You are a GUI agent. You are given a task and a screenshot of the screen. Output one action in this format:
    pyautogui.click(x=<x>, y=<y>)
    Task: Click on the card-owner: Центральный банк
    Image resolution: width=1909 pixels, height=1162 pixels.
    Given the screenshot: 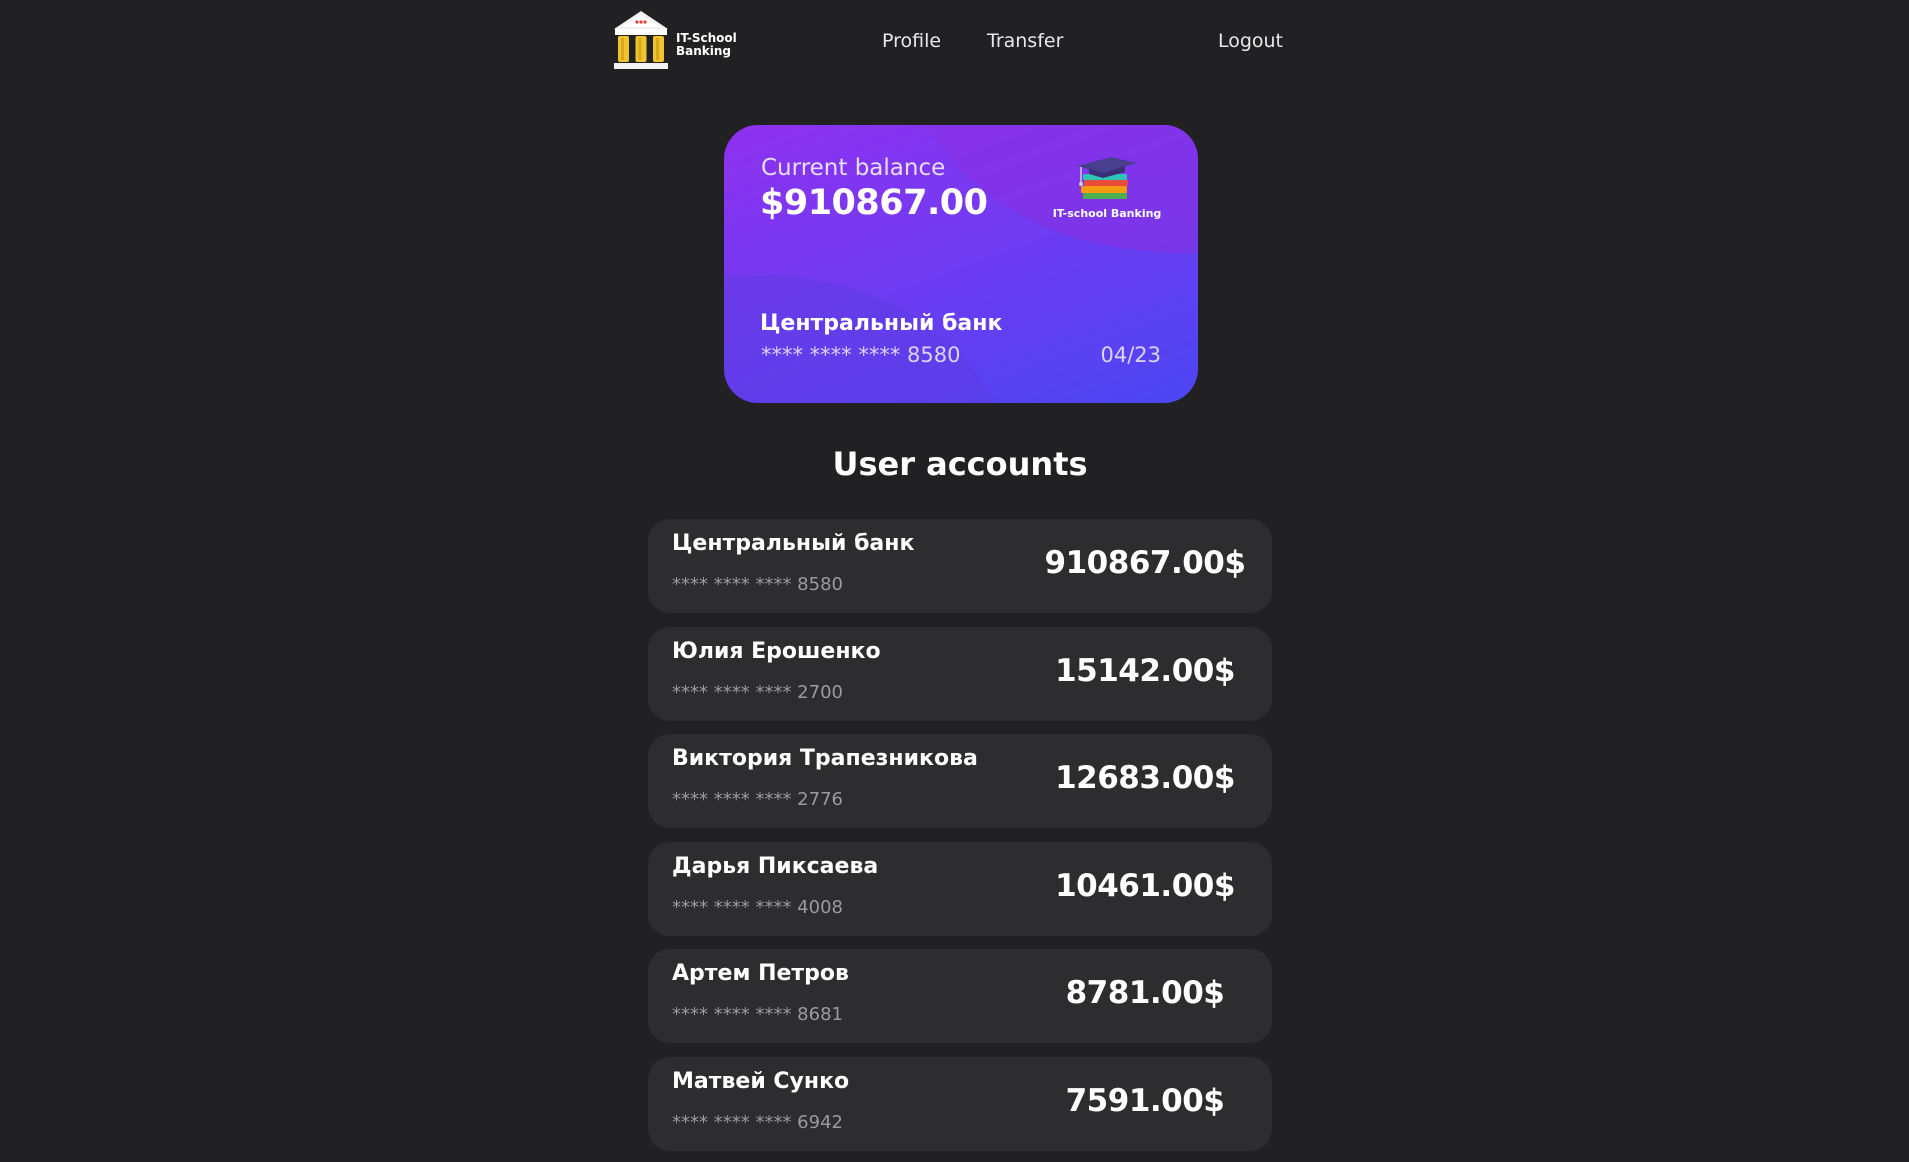 What is the action you would take?
    pyautogui.click(x=881, y=323)
    